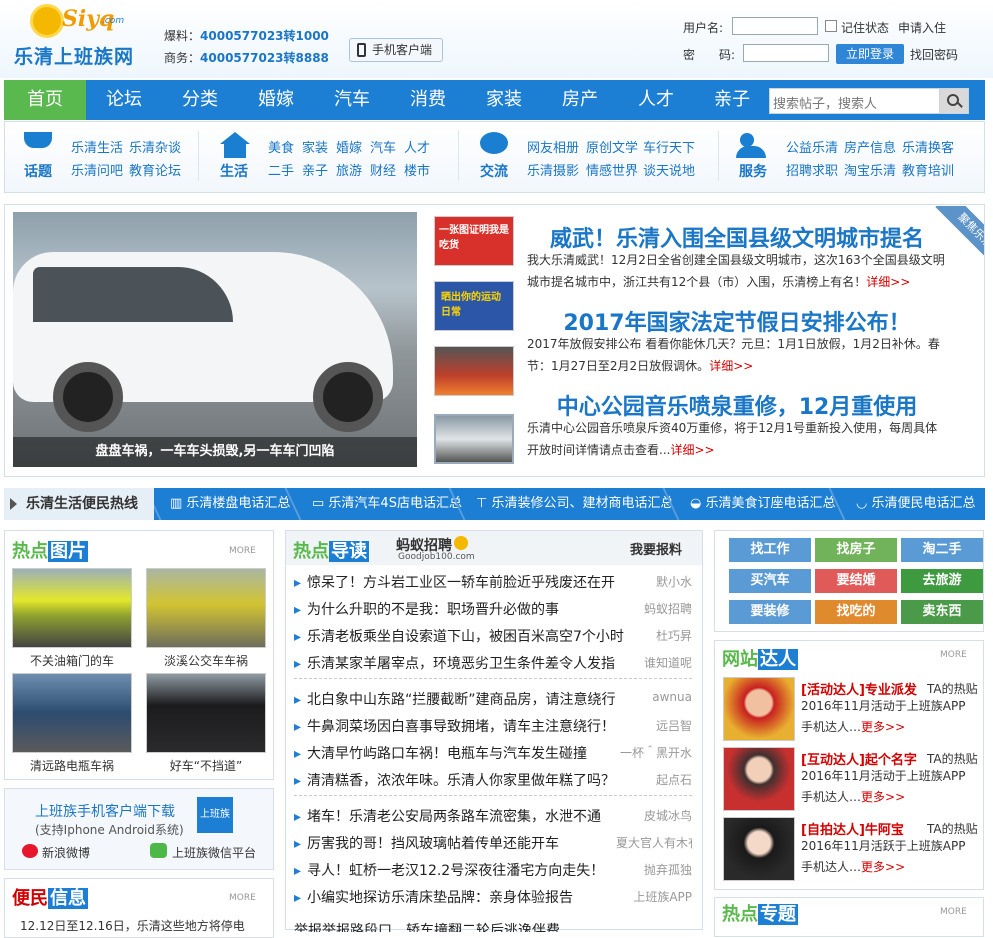 The image size is (993, 938). Describe the element at coordinates (654, 779) in the screenshot. I see `news-author: 起点石` at that location.